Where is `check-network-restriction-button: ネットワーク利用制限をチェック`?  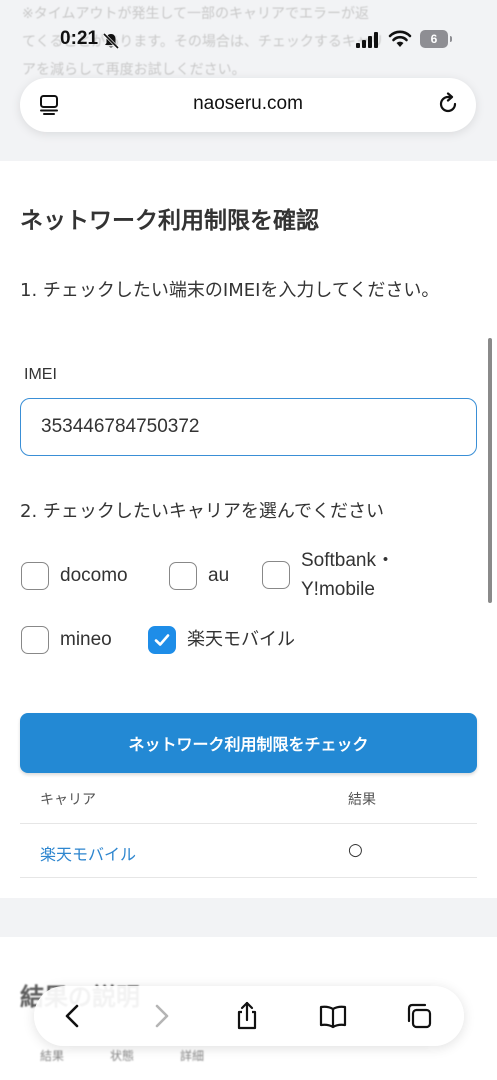 check-network-restriction-button: ネットワーク利用制限をチェック is located at coordinates (248, 743).